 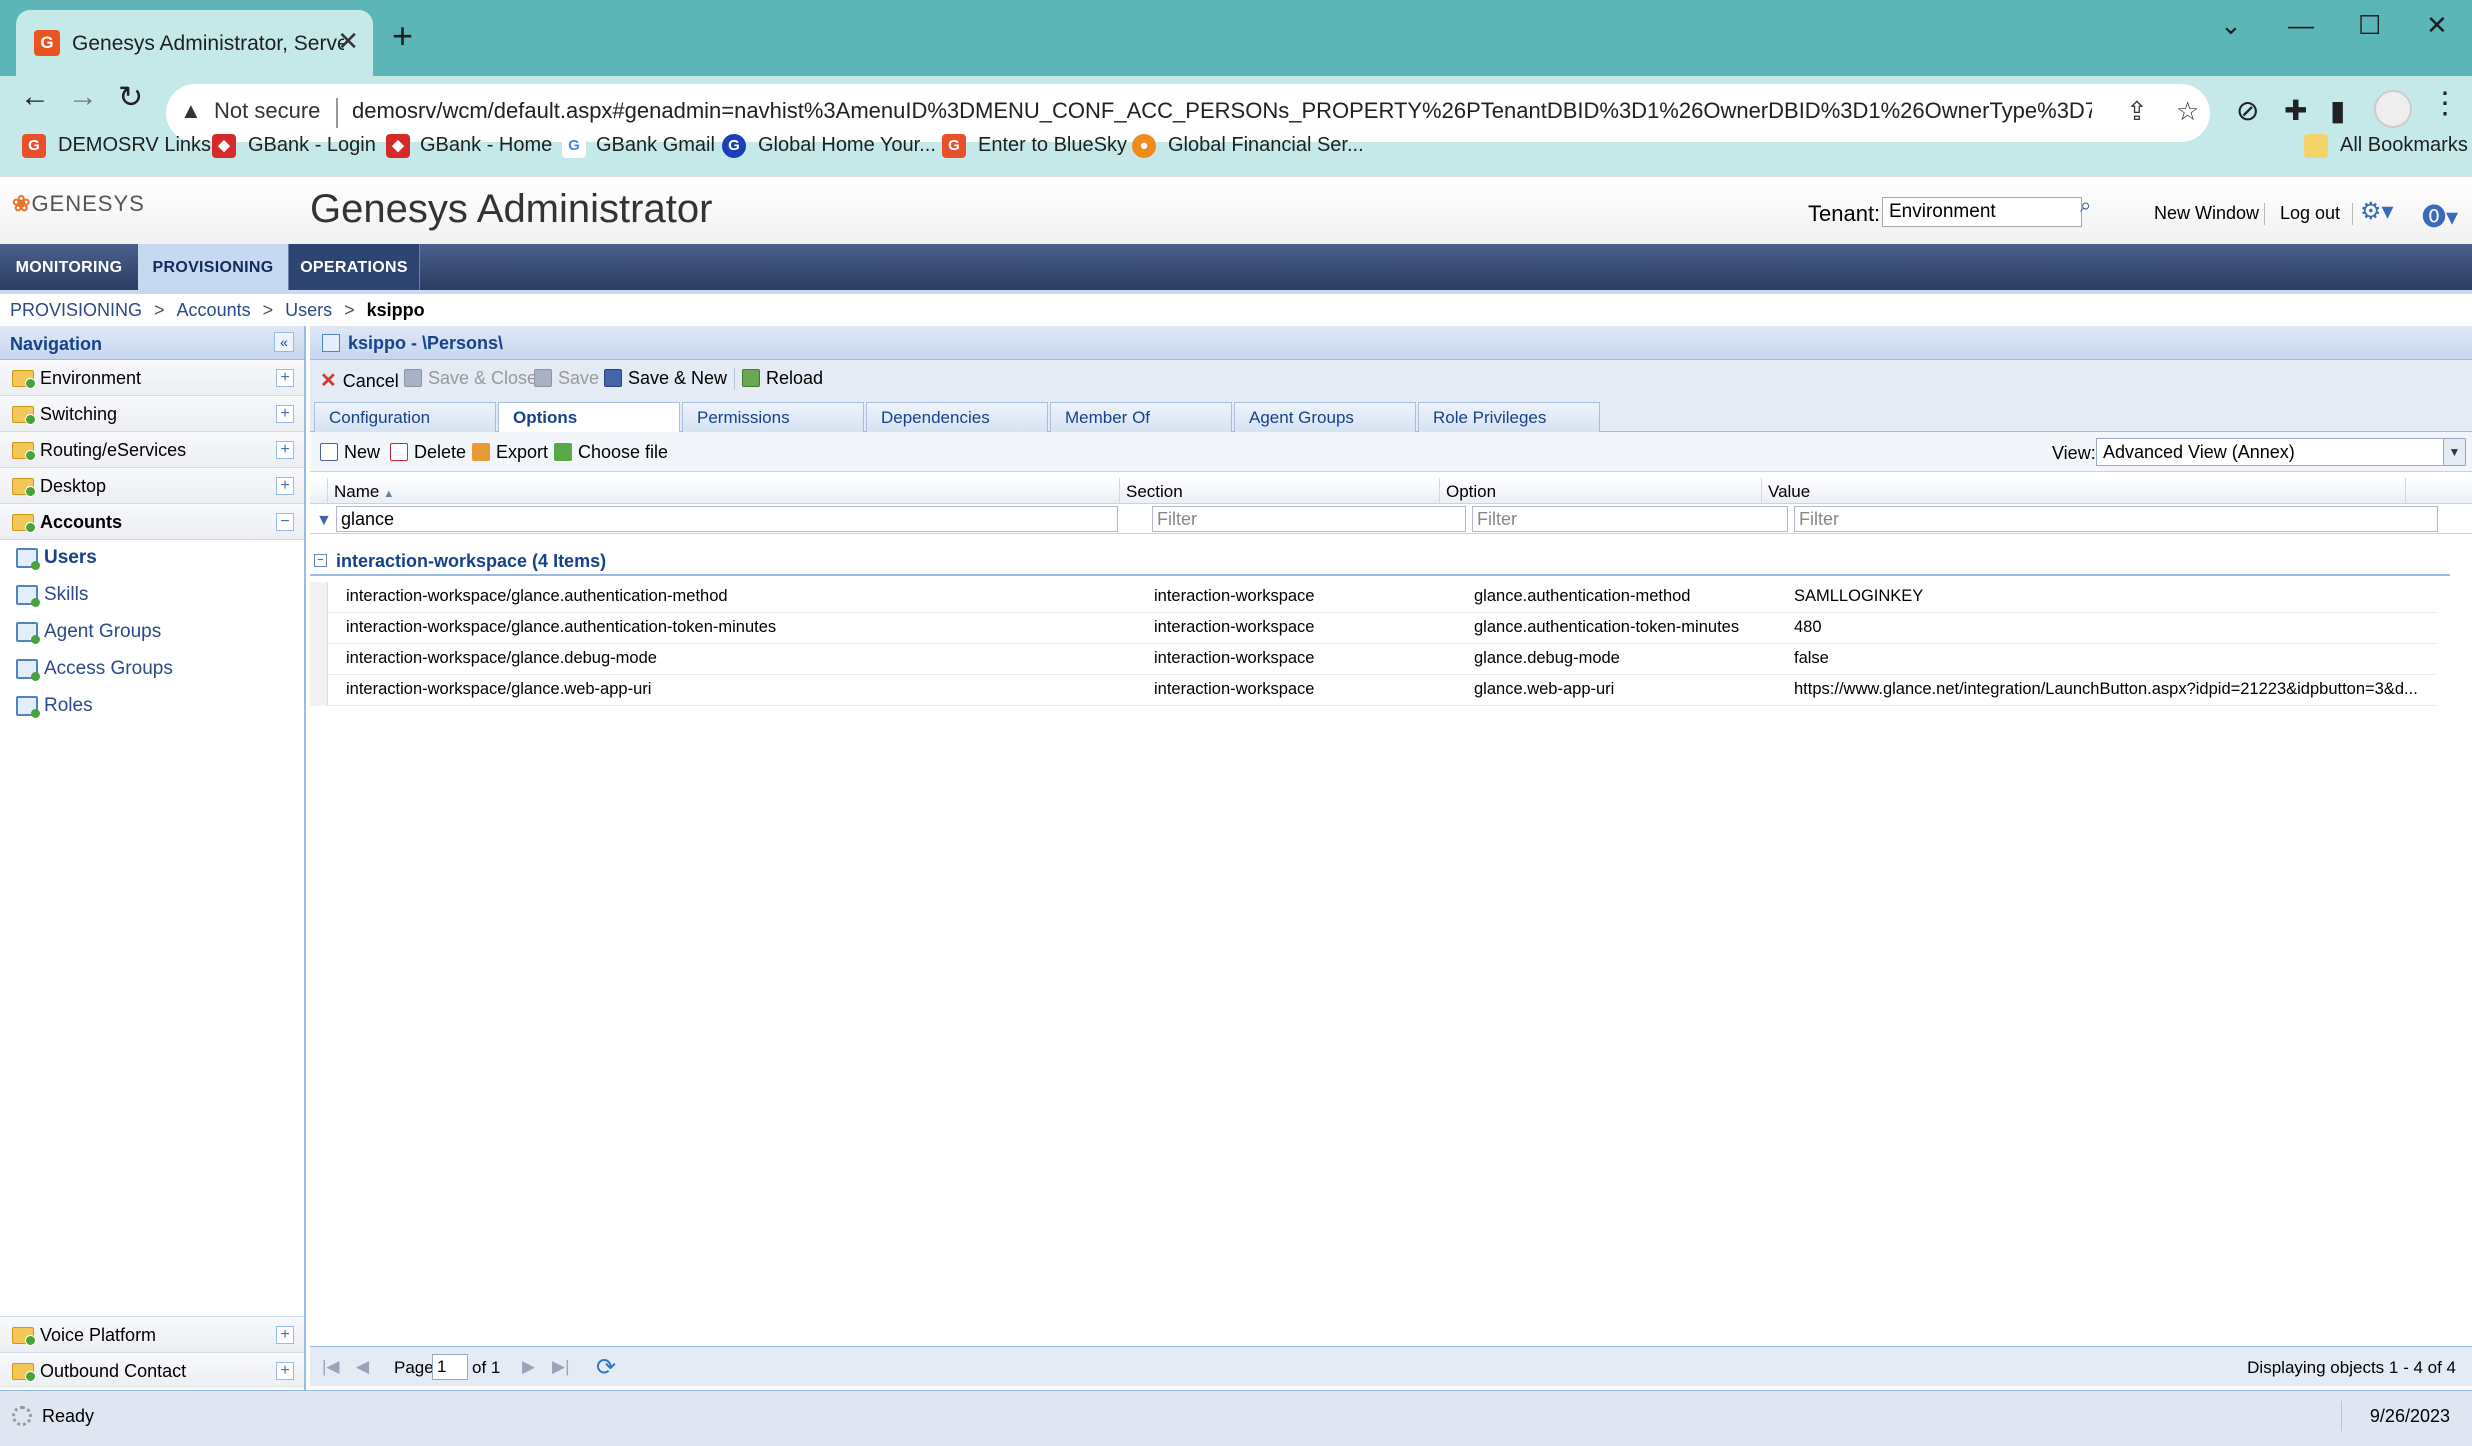 I want to click on bookmark-gbank-gmail: GBank Gmail, so click(x=655, y=145).